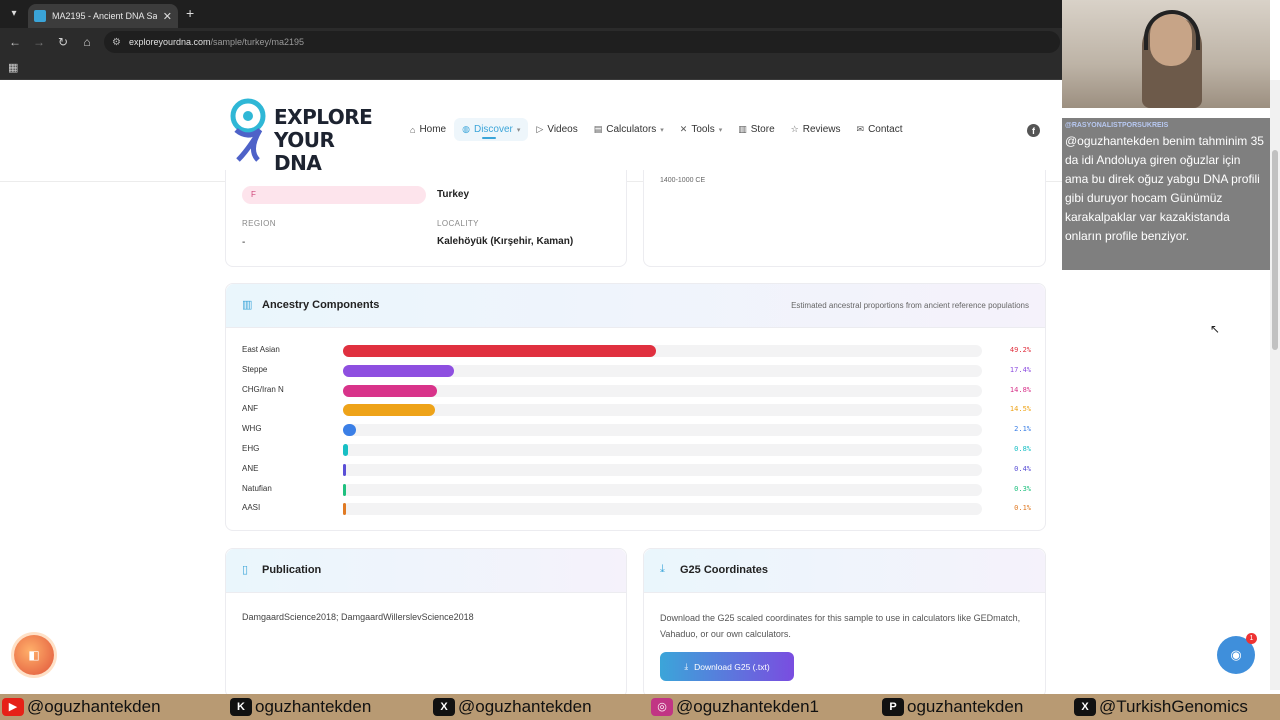  Describe the element at coordinates (505, 241) in the screenshot. I see `locality-value: Kalehöyük (Kırşehir, Kaman)` at that location.